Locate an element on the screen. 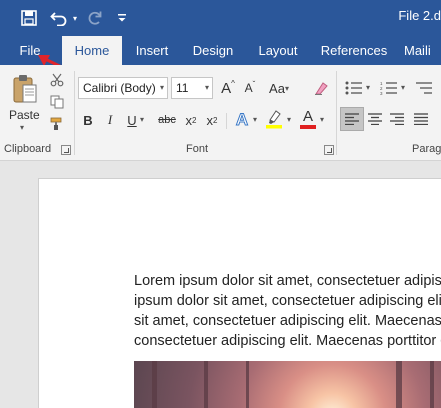 This screenshot has height=408, width=441. align-center-icon is located at coordinates (375, 119).